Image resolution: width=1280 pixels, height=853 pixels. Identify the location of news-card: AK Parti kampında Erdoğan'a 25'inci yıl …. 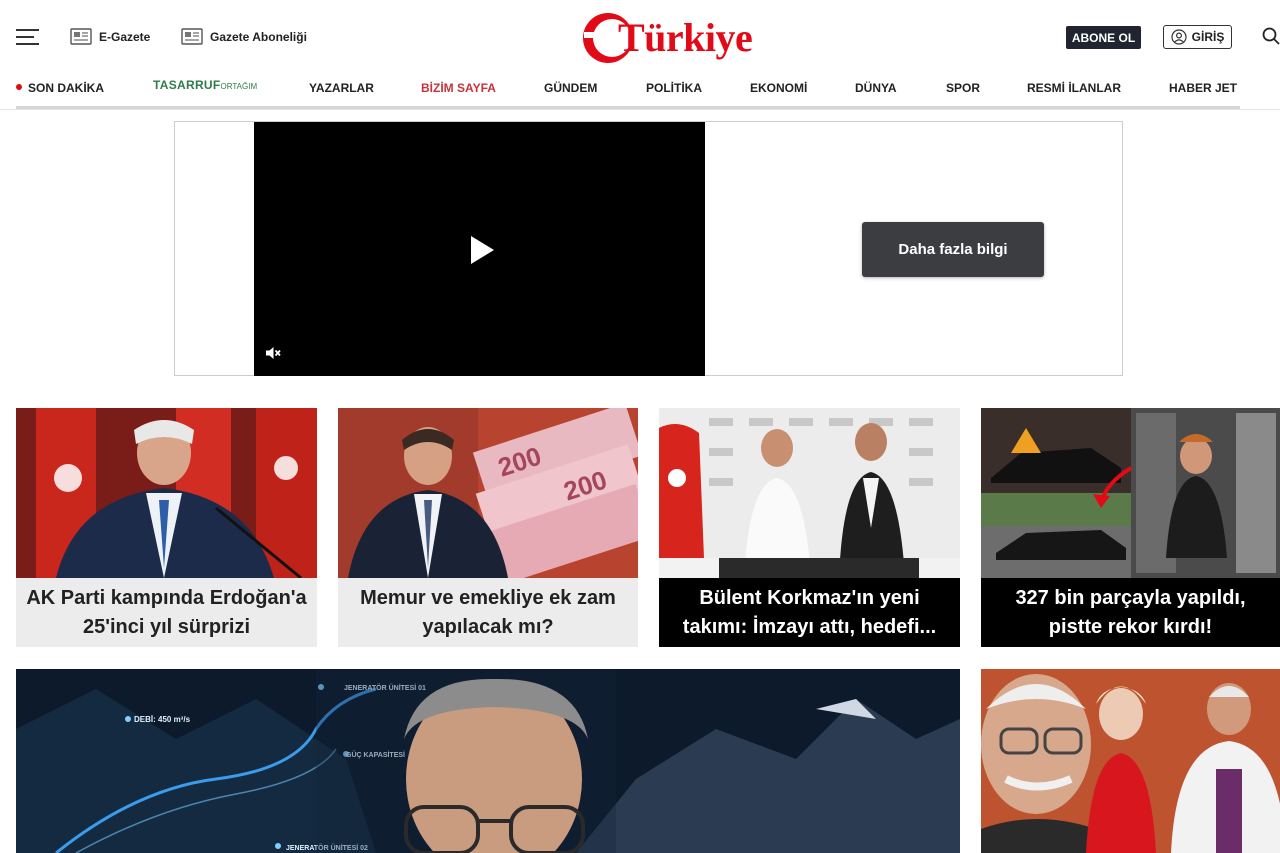
(166, 527).